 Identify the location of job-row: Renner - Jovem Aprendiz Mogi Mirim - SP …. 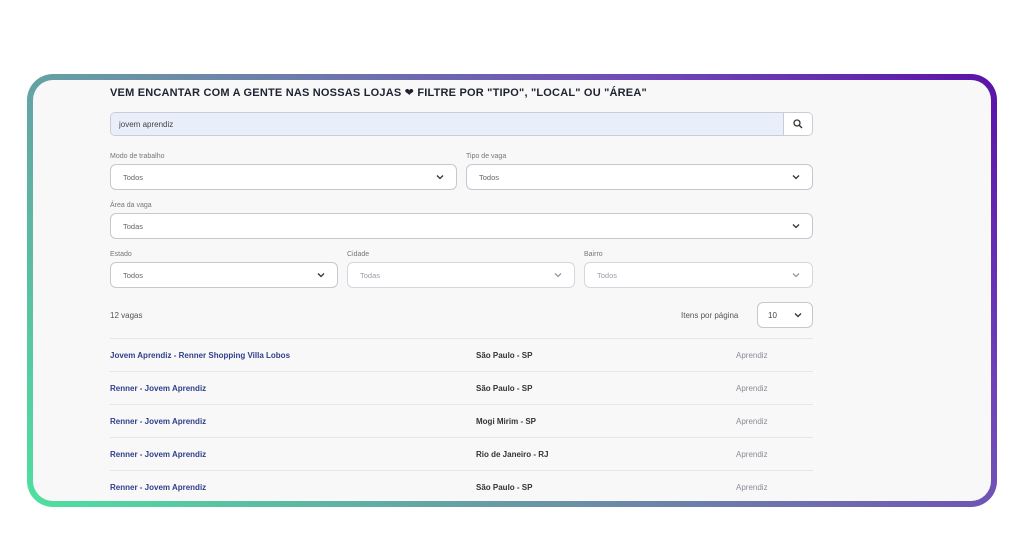
(461, 420).